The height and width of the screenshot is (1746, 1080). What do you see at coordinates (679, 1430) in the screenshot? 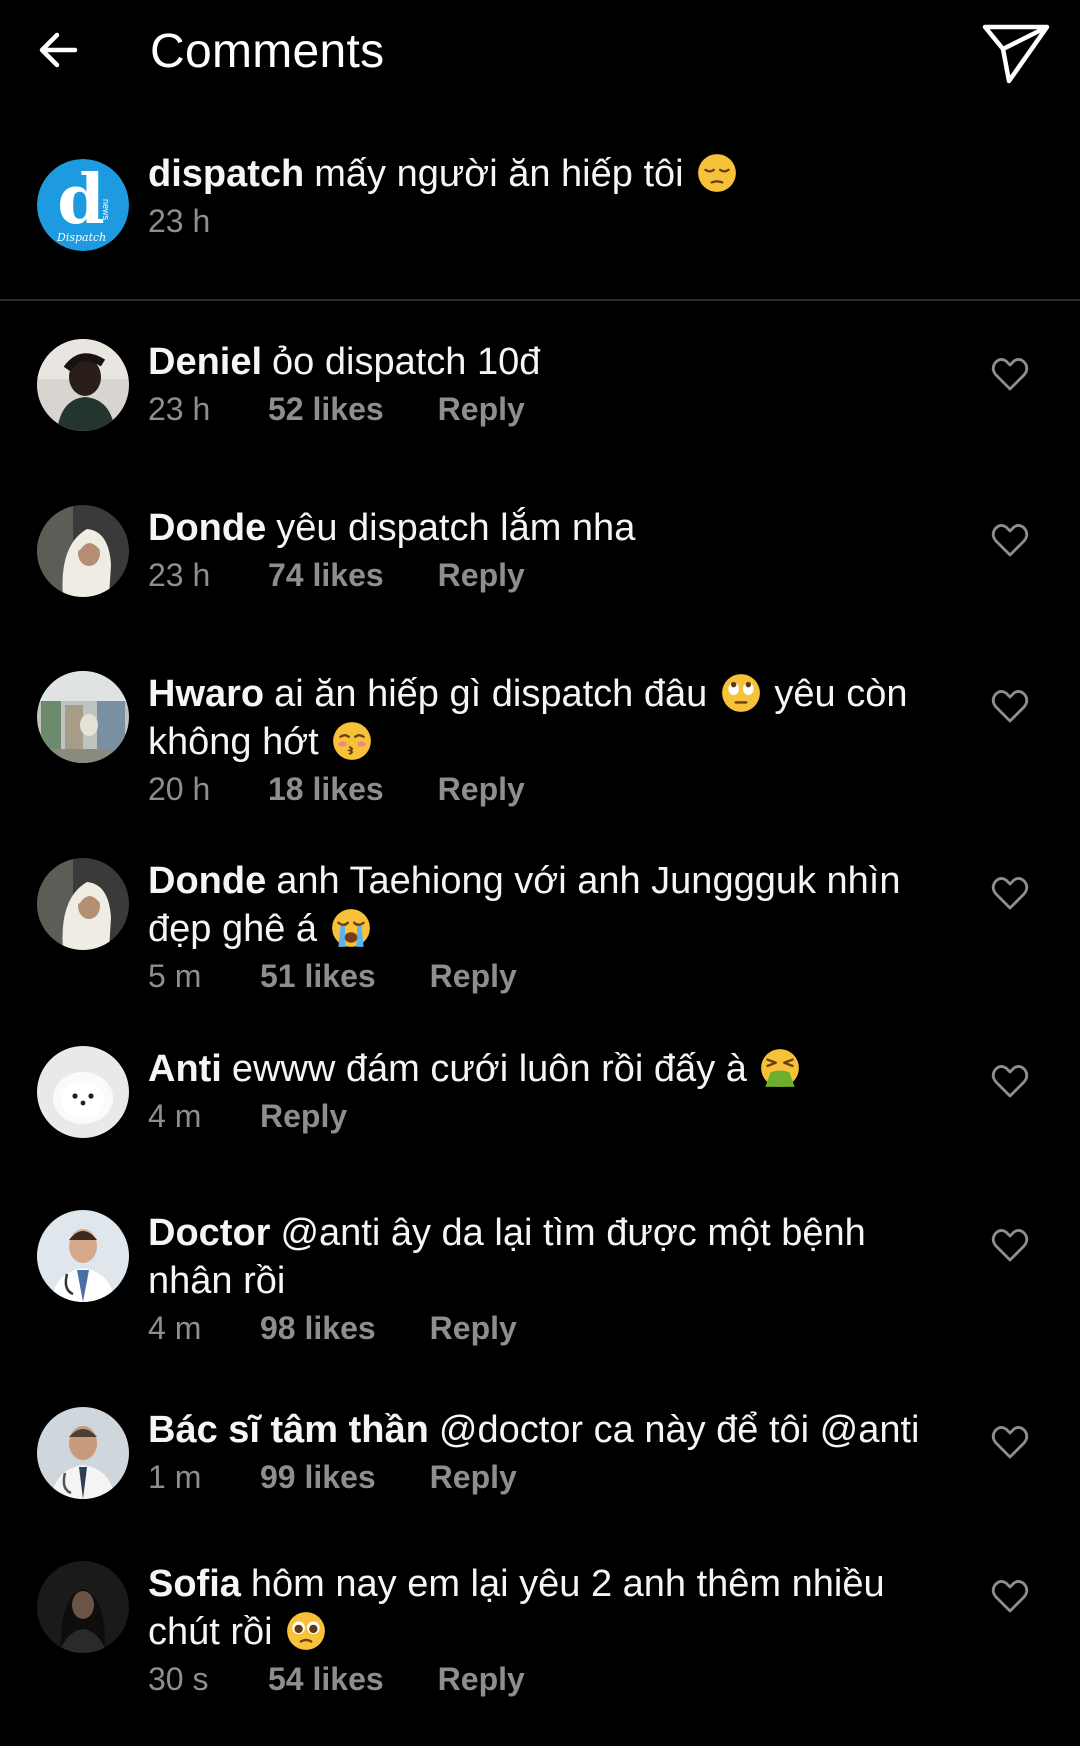
I see `comment-text: @doctor ca này để tôi @anti` at bounding box center [679, 1430].